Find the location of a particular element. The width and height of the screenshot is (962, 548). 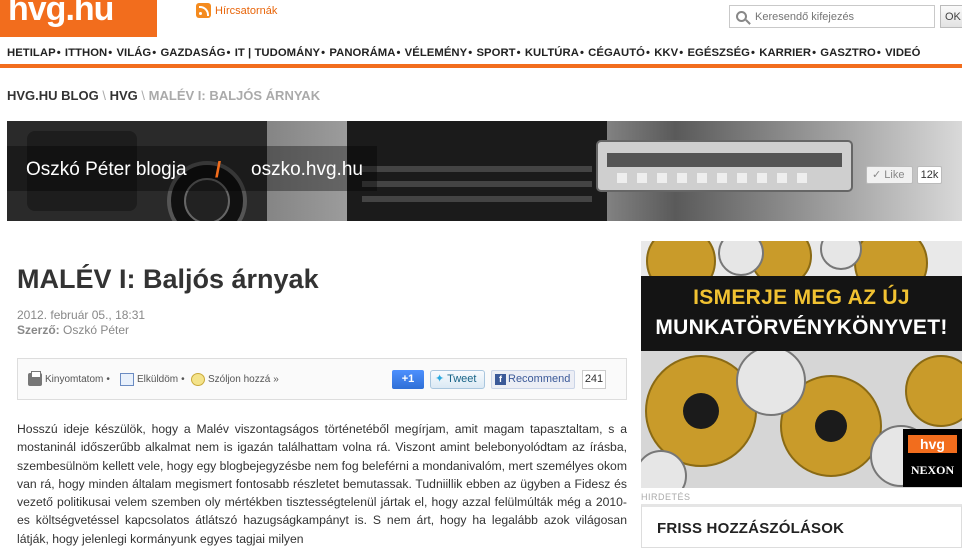

fb-recommend-button: f Recommend is located at coordinates (533, 379).